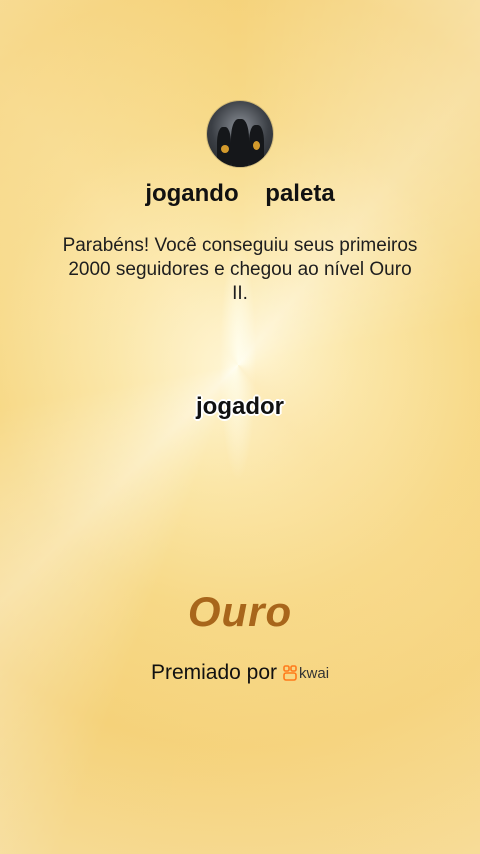 The height and width of the screenshot is (854, 480). What do you see at coordinates (290, 673) in the screenshot?
I see `kwai-logo-icon` at bounding box center [290, 673].